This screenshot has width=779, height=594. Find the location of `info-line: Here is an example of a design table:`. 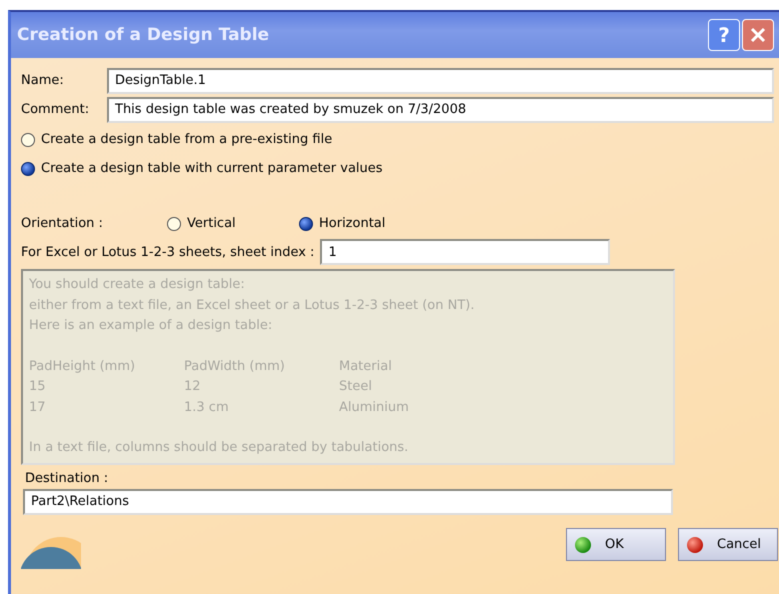

info-line: Here is an example of a design table: is located at coordinates (151, 326).